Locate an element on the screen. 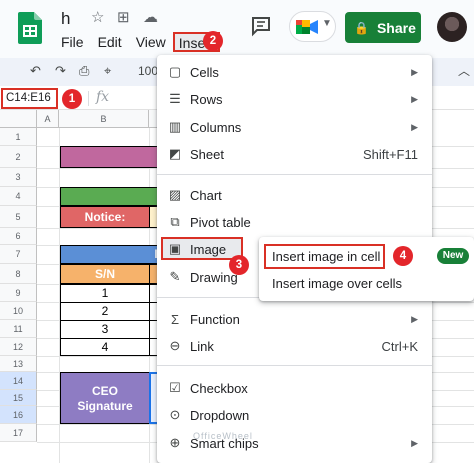  menu-item-label: Cells is located at coordinates (204, 72).